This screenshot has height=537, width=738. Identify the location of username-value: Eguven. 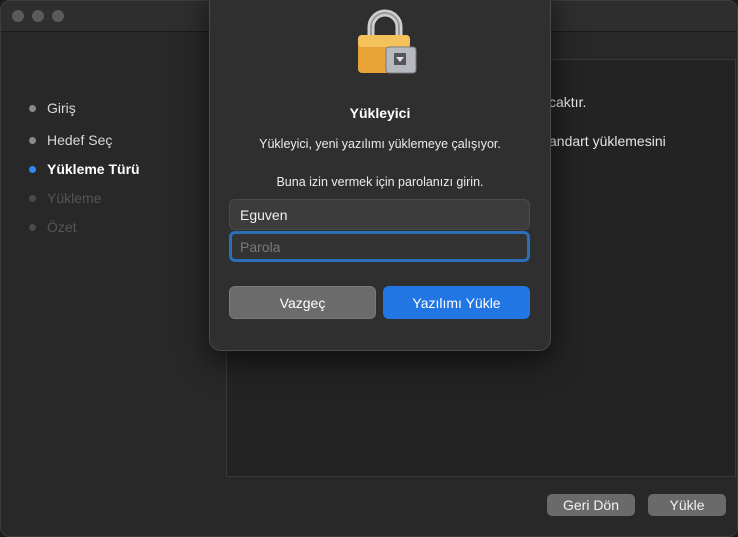
(264, 214).